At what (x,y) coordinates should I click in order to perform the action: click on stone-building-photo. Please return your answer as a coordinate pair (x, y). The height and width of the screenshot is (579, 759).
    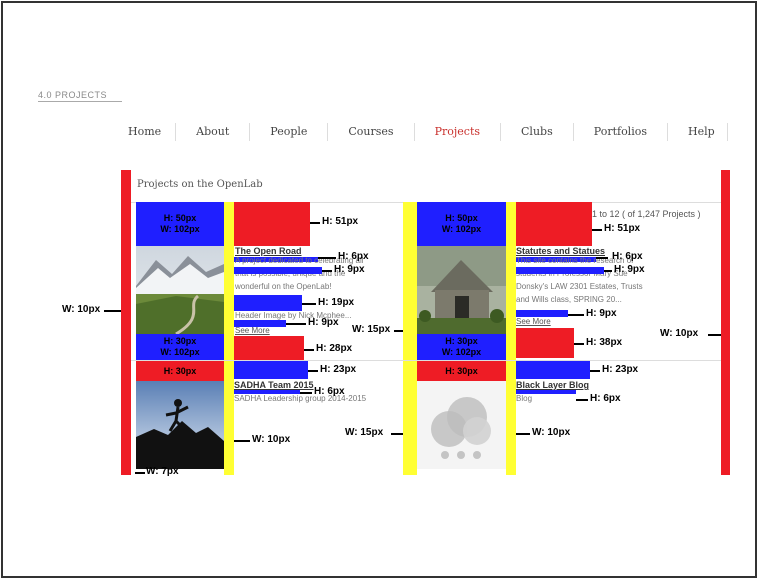
    Looking at the image, I should click on (461, 290).